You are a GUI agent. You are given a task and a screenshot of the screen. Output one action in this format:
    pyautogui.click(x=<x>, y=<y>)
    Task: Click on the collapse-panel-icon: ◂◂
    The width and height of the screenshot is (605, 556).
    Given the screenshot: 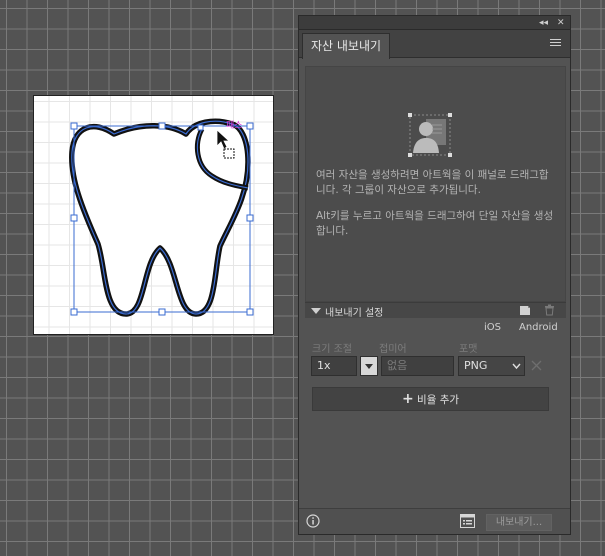 What is the action you would take?
    pyautogui.click(x=543, y=23)
    